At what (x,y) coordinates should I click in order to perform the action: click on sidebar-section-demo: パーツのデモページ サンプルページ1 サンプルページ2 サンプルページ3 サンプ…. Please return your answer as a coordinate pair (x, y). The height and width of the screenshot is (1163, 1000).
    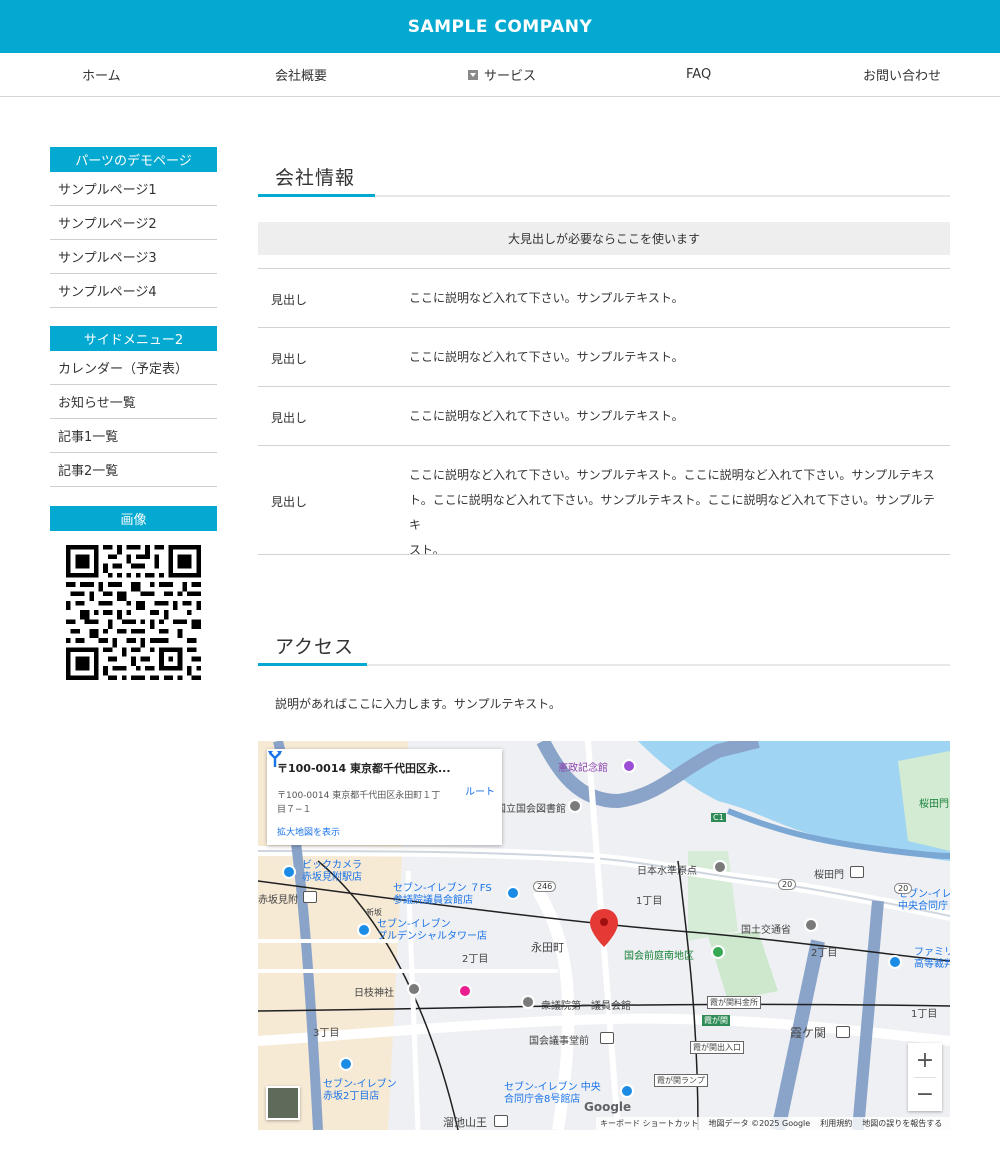
    Looking at the image, I should click on (133, 227).